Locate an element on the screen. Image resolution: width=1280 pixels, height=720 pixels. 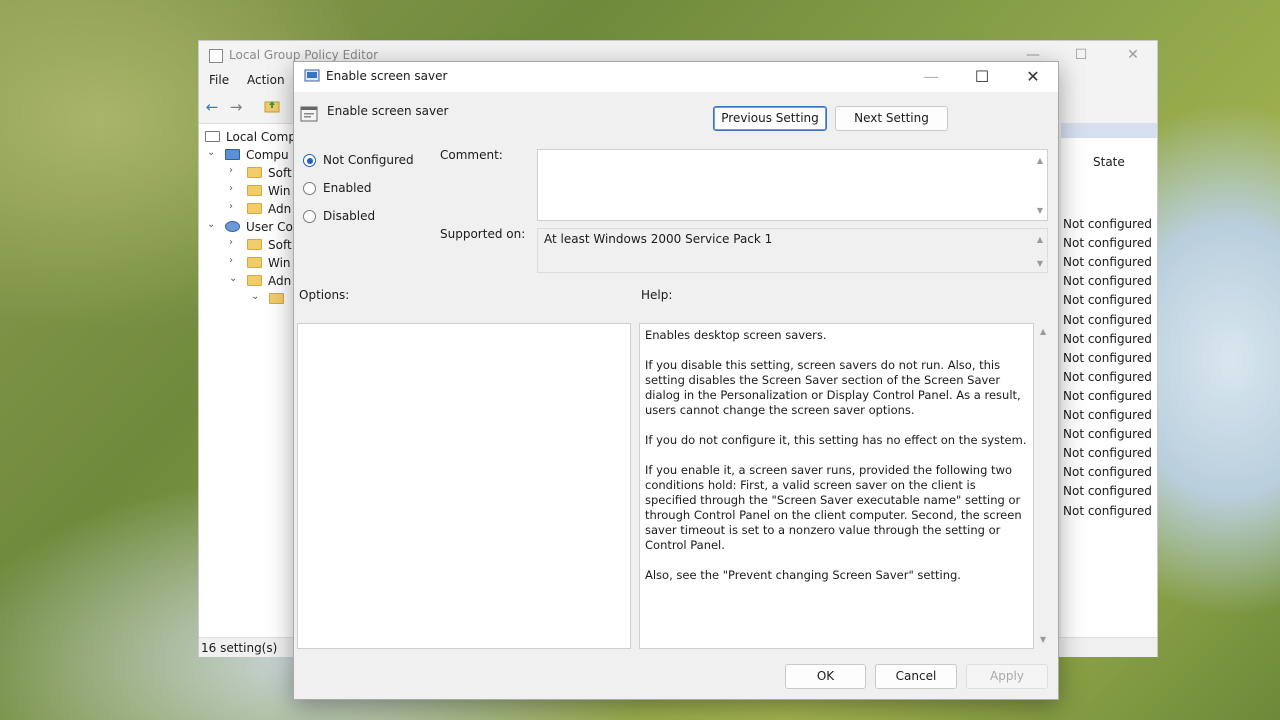
editor-close-icon: ✕ is located at coordinates (1133, 55).